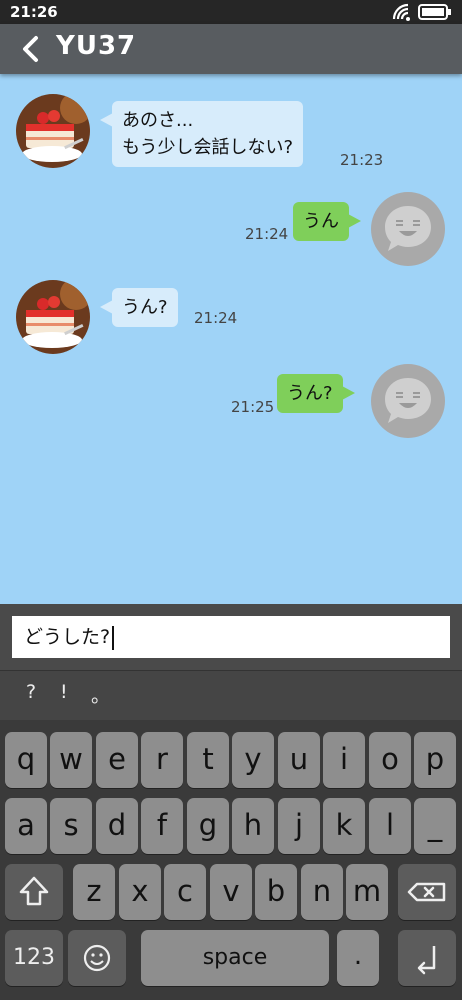 The width and height of the screenshot is (462, 1000). I want to click on message-bubble-outgoing: うん, so click(327, 221).